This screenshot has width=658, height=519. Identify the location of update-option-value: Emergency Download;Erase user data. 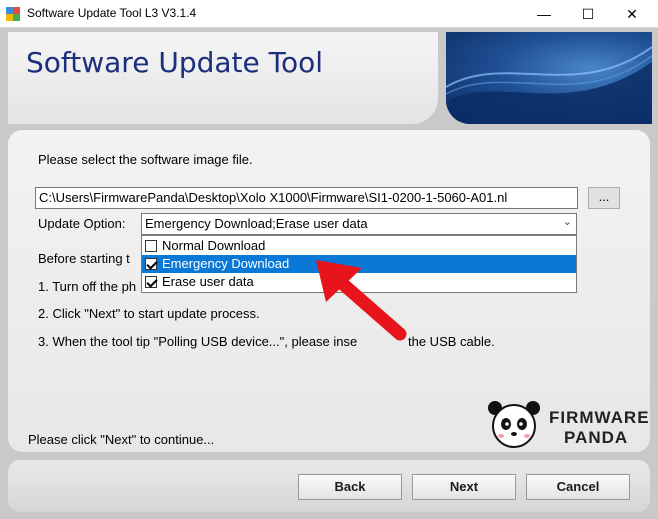
(256, 223).